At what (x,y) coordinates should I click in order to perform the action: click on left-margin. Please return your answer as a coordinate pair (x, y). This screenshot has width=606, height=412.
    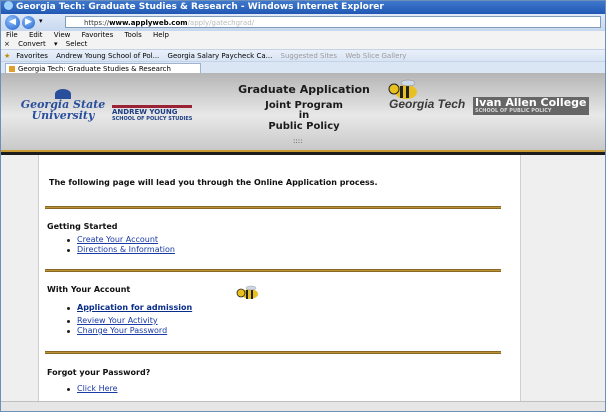
    Looking at the image, I should click on (20, 283).